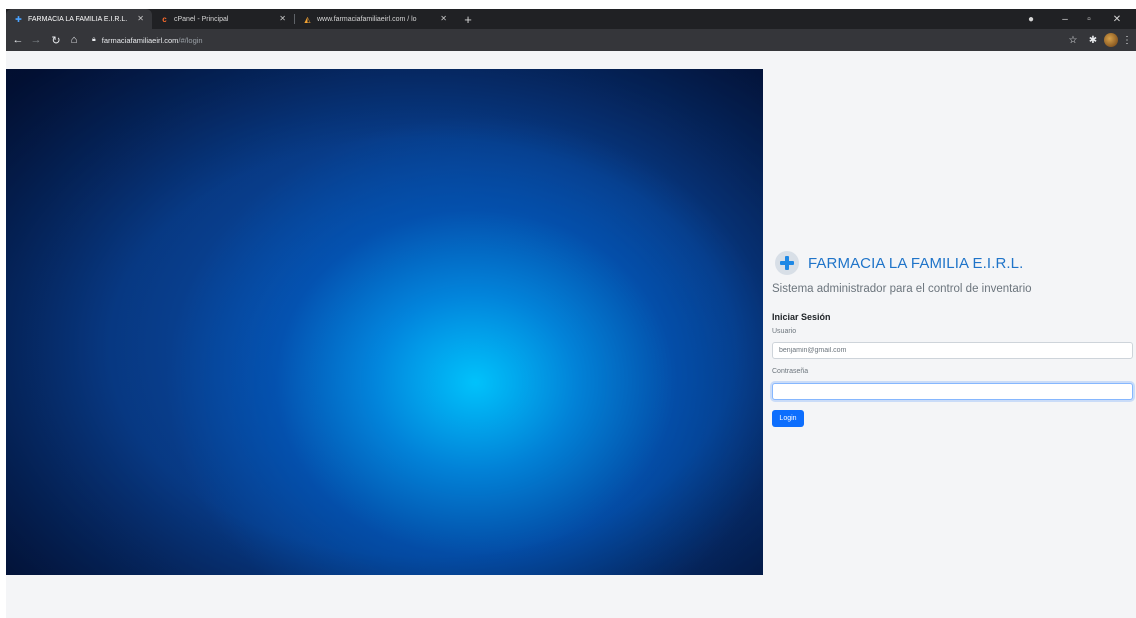 Image resolution: width=1136 pixels, height=618 pixels. I want to click on plus-cross-icon: ✚, so click(18, 19).